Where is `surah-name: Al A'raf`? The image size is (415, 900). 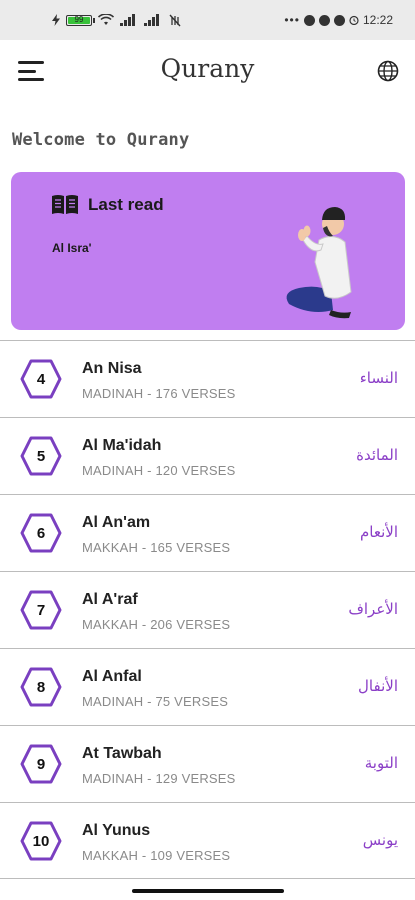 surah-name: Al A'raf is located at coordinates (110, 599).